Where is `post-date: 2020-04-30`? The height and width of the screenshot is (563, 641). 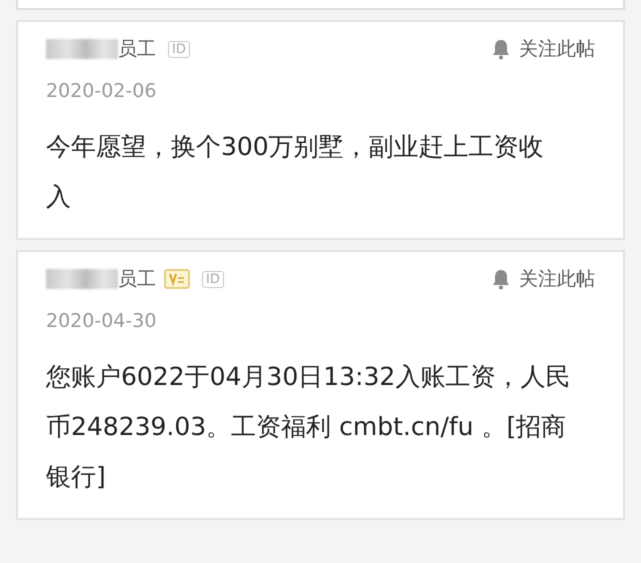
post-date: 2020-04-30 is located at coordinates (102, 321).